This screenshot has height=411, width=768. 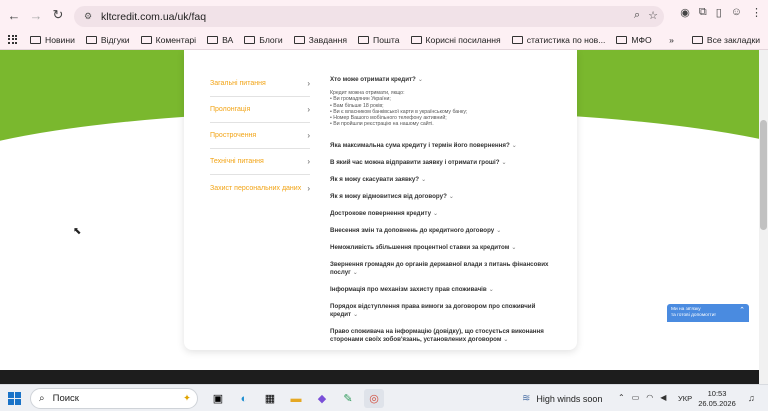 What do you see at coordinates (634, 40) in the screenshot?
I see `bookmark-folder: МФО` at bounding box center [634, 40].